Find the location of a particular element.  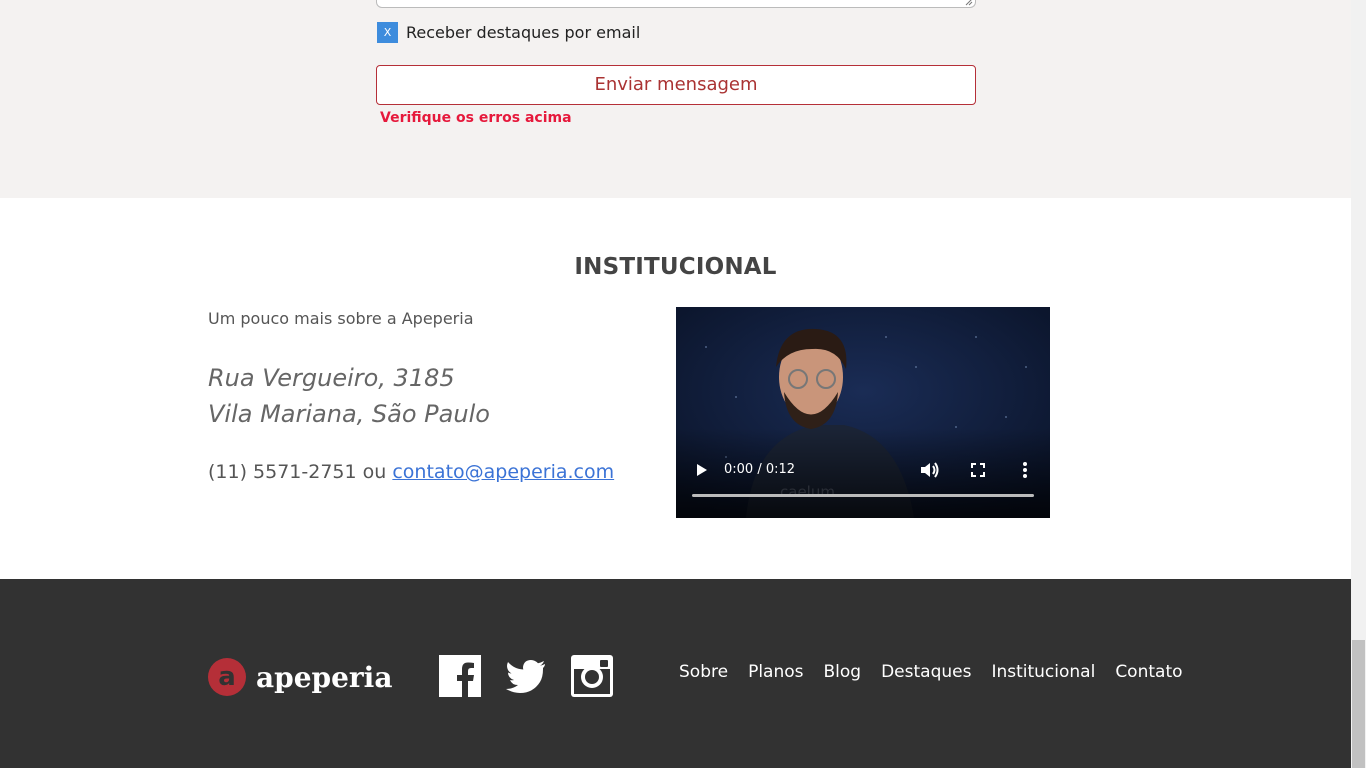

nav-planos: Planos is located at coordinates (775, 672).